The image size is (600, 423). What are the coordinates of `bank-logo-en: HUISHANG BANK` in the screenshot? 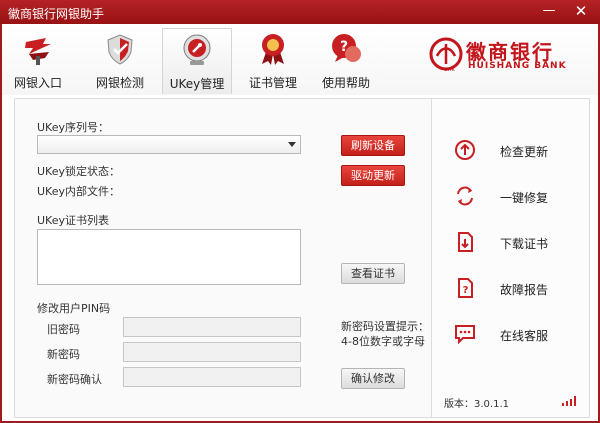 It's located at (517, 66).